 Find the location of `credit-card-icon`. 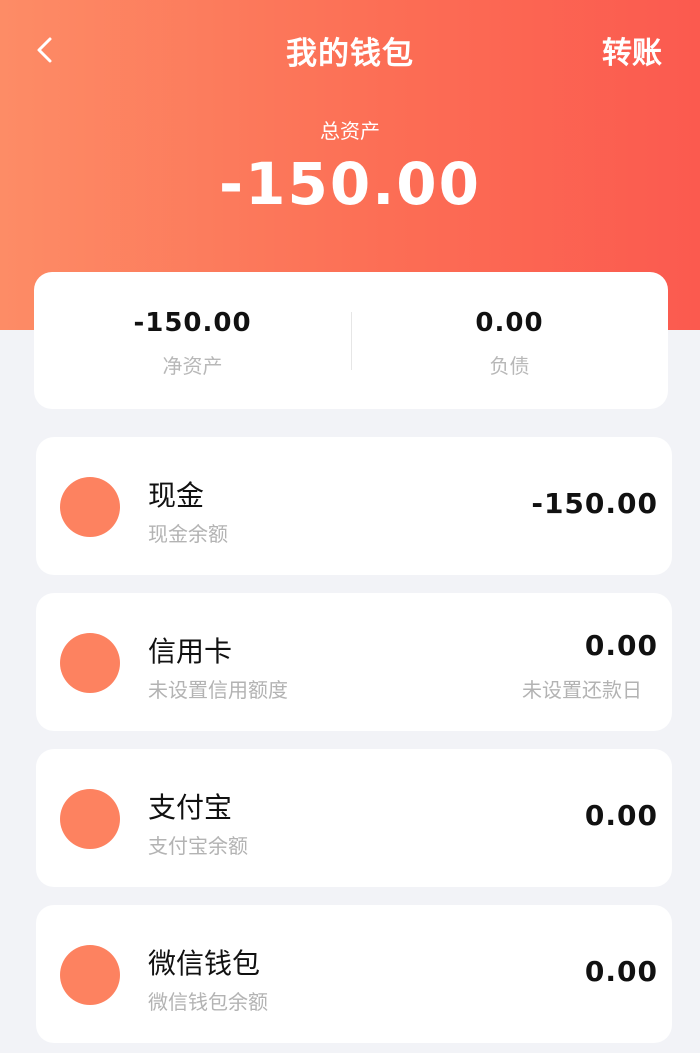

credit-card-icon is located at coordinates (90, 663).